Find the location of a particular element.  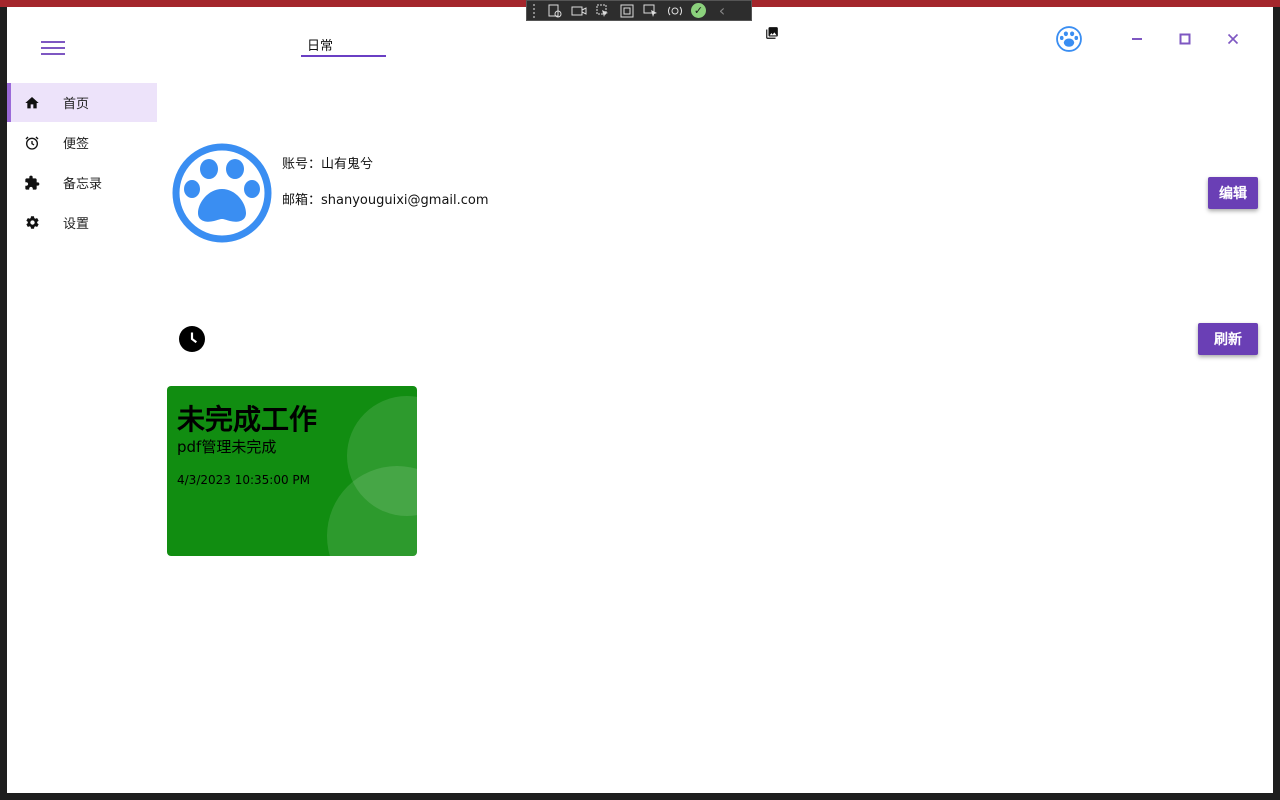

sidebar-item-label: 备忘录 is located at coordinates (83, 184).